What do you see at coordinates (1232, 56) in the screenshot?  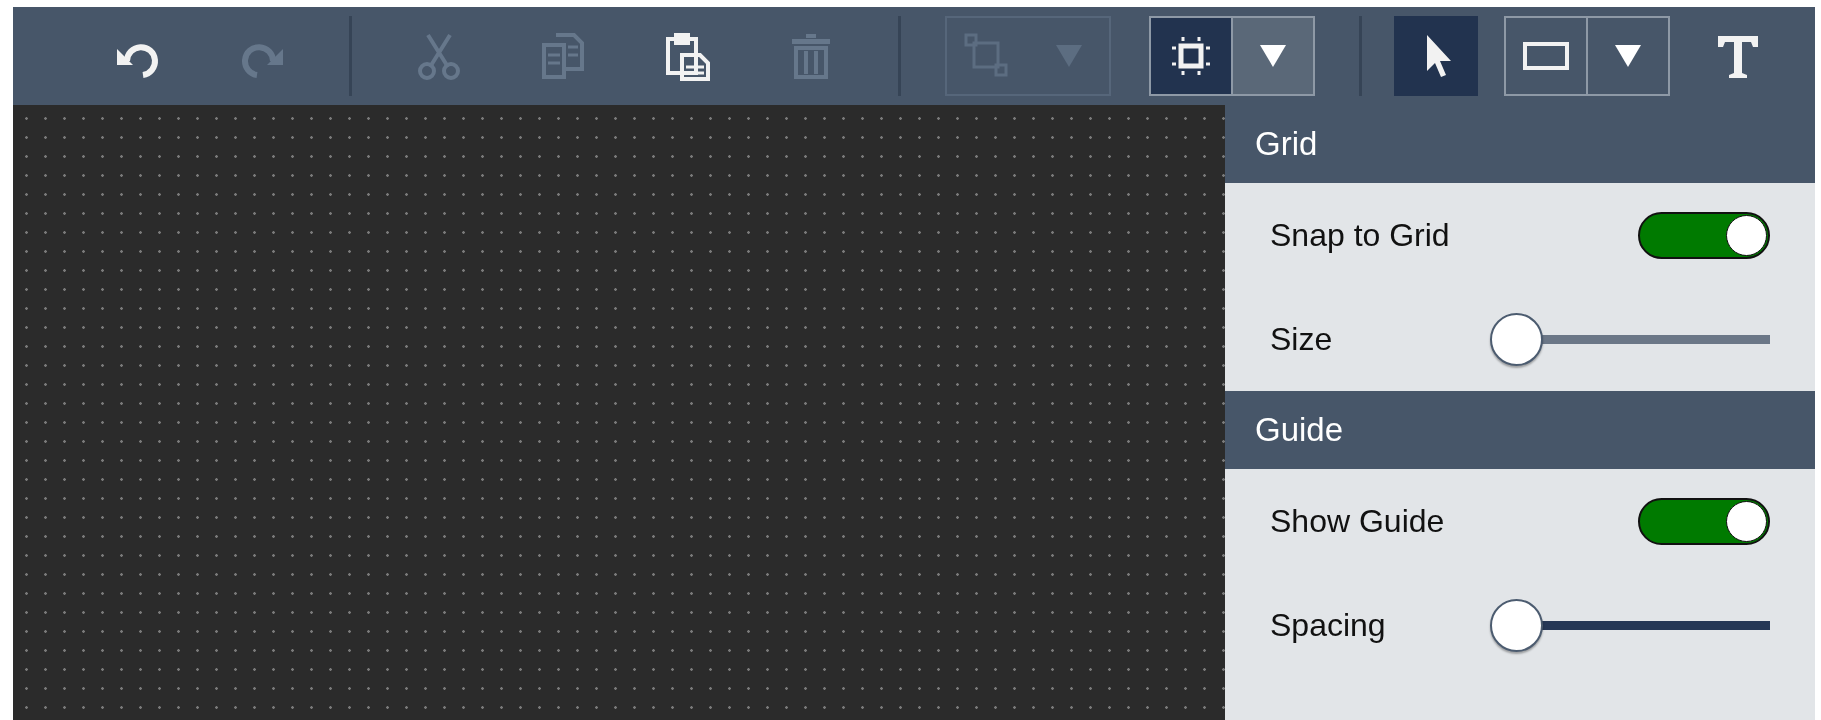 I see `snap-split-button` at bounding box center [1232, 56].